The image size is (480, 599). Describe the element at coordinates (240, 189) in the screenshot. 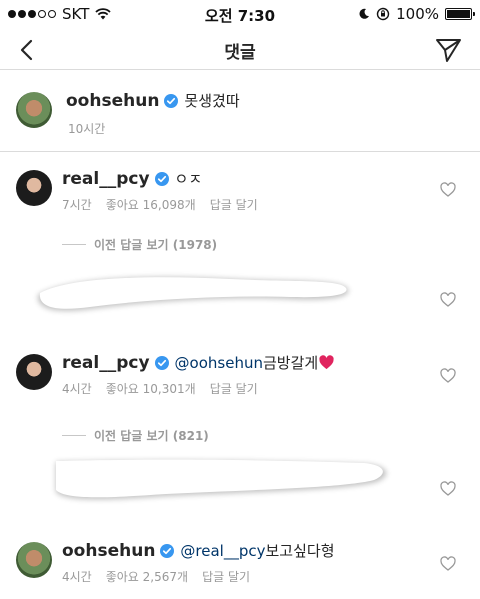

I see `list-item: real__pcy ㅇㅈ 7시간 좋아요 16,098개 답글 달기` at that location.